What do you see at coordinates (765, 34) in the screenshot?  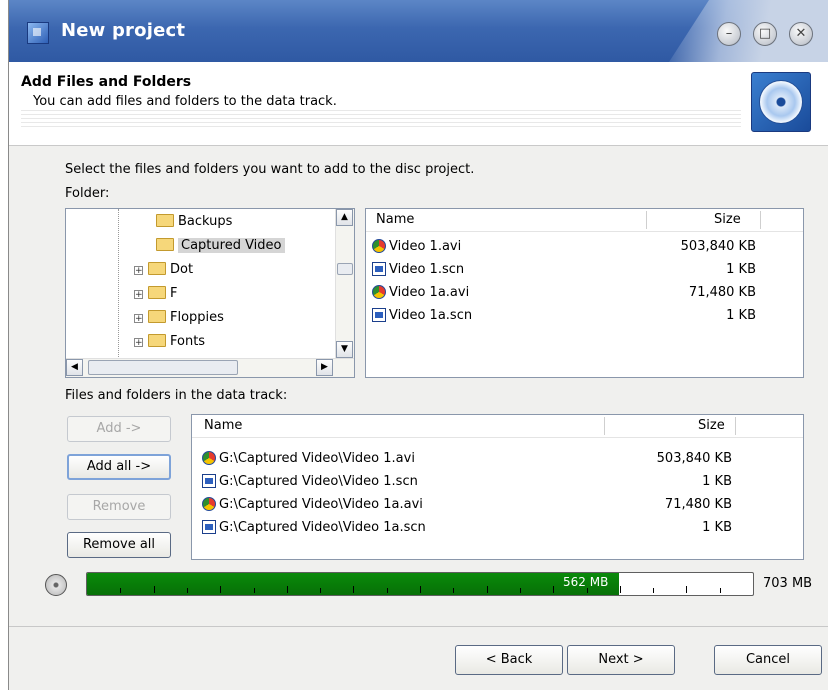 I see `maximize-icon: □` at bounding box center [765, 34].